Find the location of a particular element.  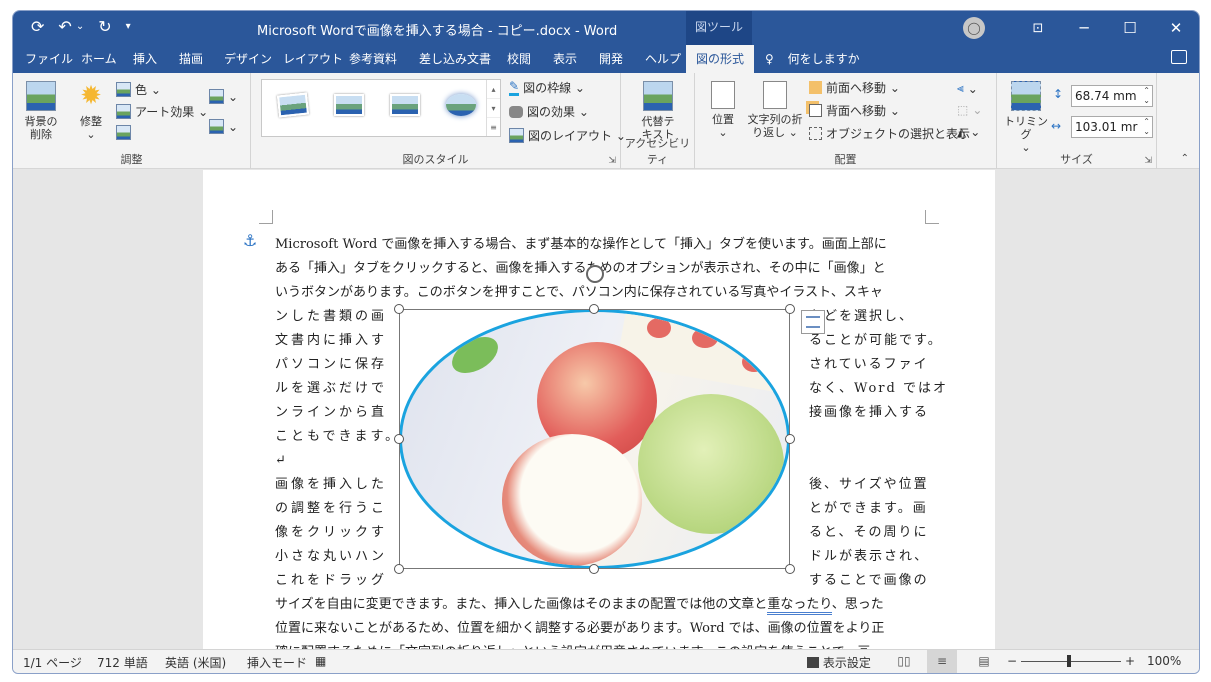

width-spinner-icon: ⌃ ⌄ is located at coordinates (1146, 127).